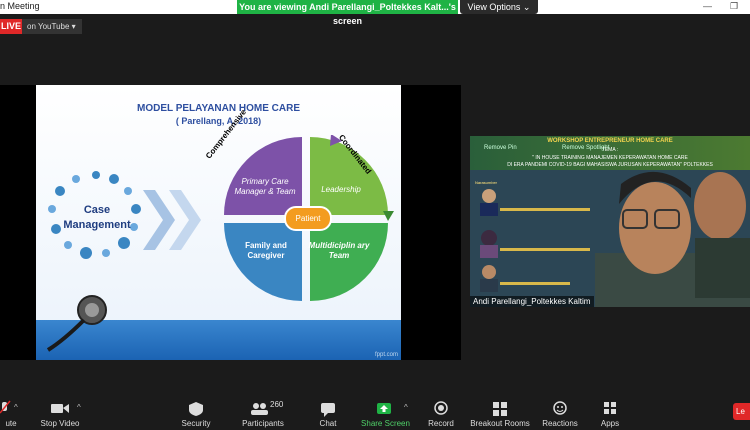 This screenshot has height=430, width=750. I want to click on smiley-icon, so click(560, 408).